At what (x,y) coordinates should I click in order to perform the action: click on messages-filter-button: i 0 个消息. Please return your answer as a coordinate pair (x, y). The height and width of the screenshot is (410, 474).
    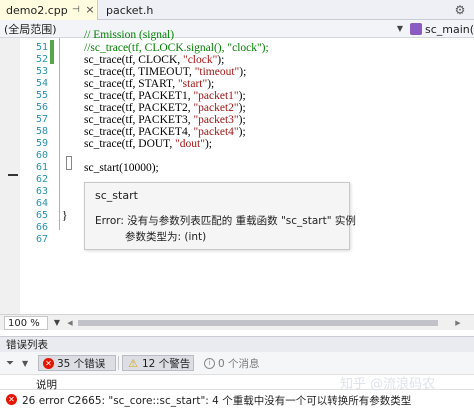
    Looking at the image, I should click on (235, 363).